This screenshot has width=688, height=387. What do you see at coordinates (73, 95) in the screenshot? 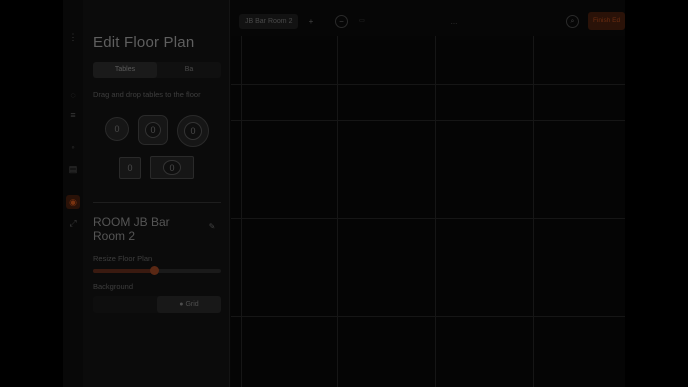
I see `table-icon: ◌` at bounding box center [73, 95].